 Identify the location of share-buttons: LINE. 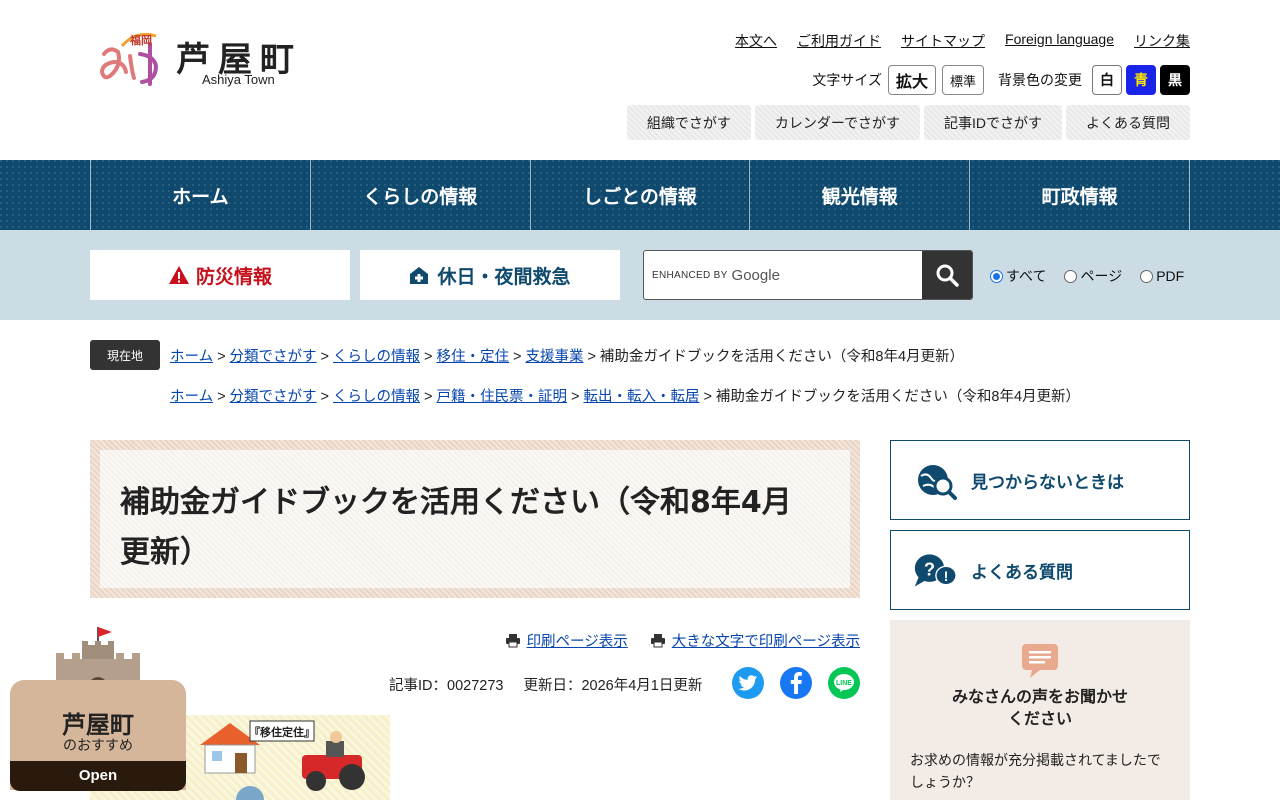
(796, 683).